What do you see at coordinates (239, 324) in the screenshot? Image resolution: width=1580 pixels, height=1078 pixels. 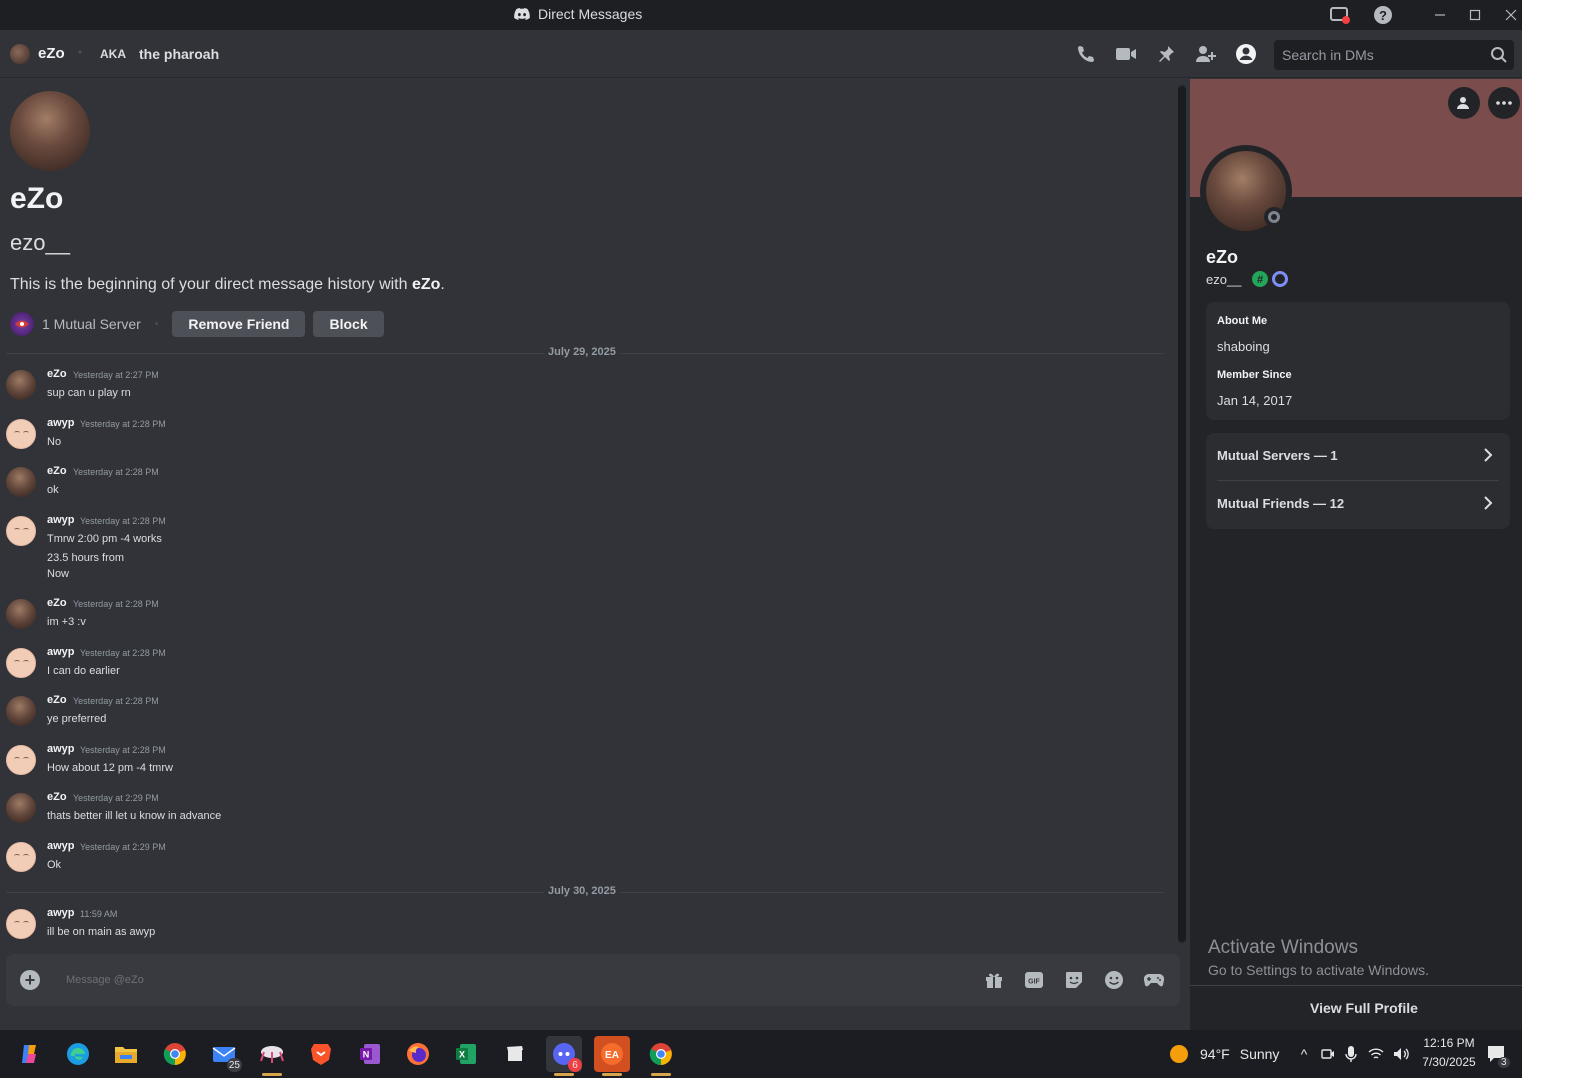 I see `remove-friend-button: Remove Friend` at bounding box center [239, 324].